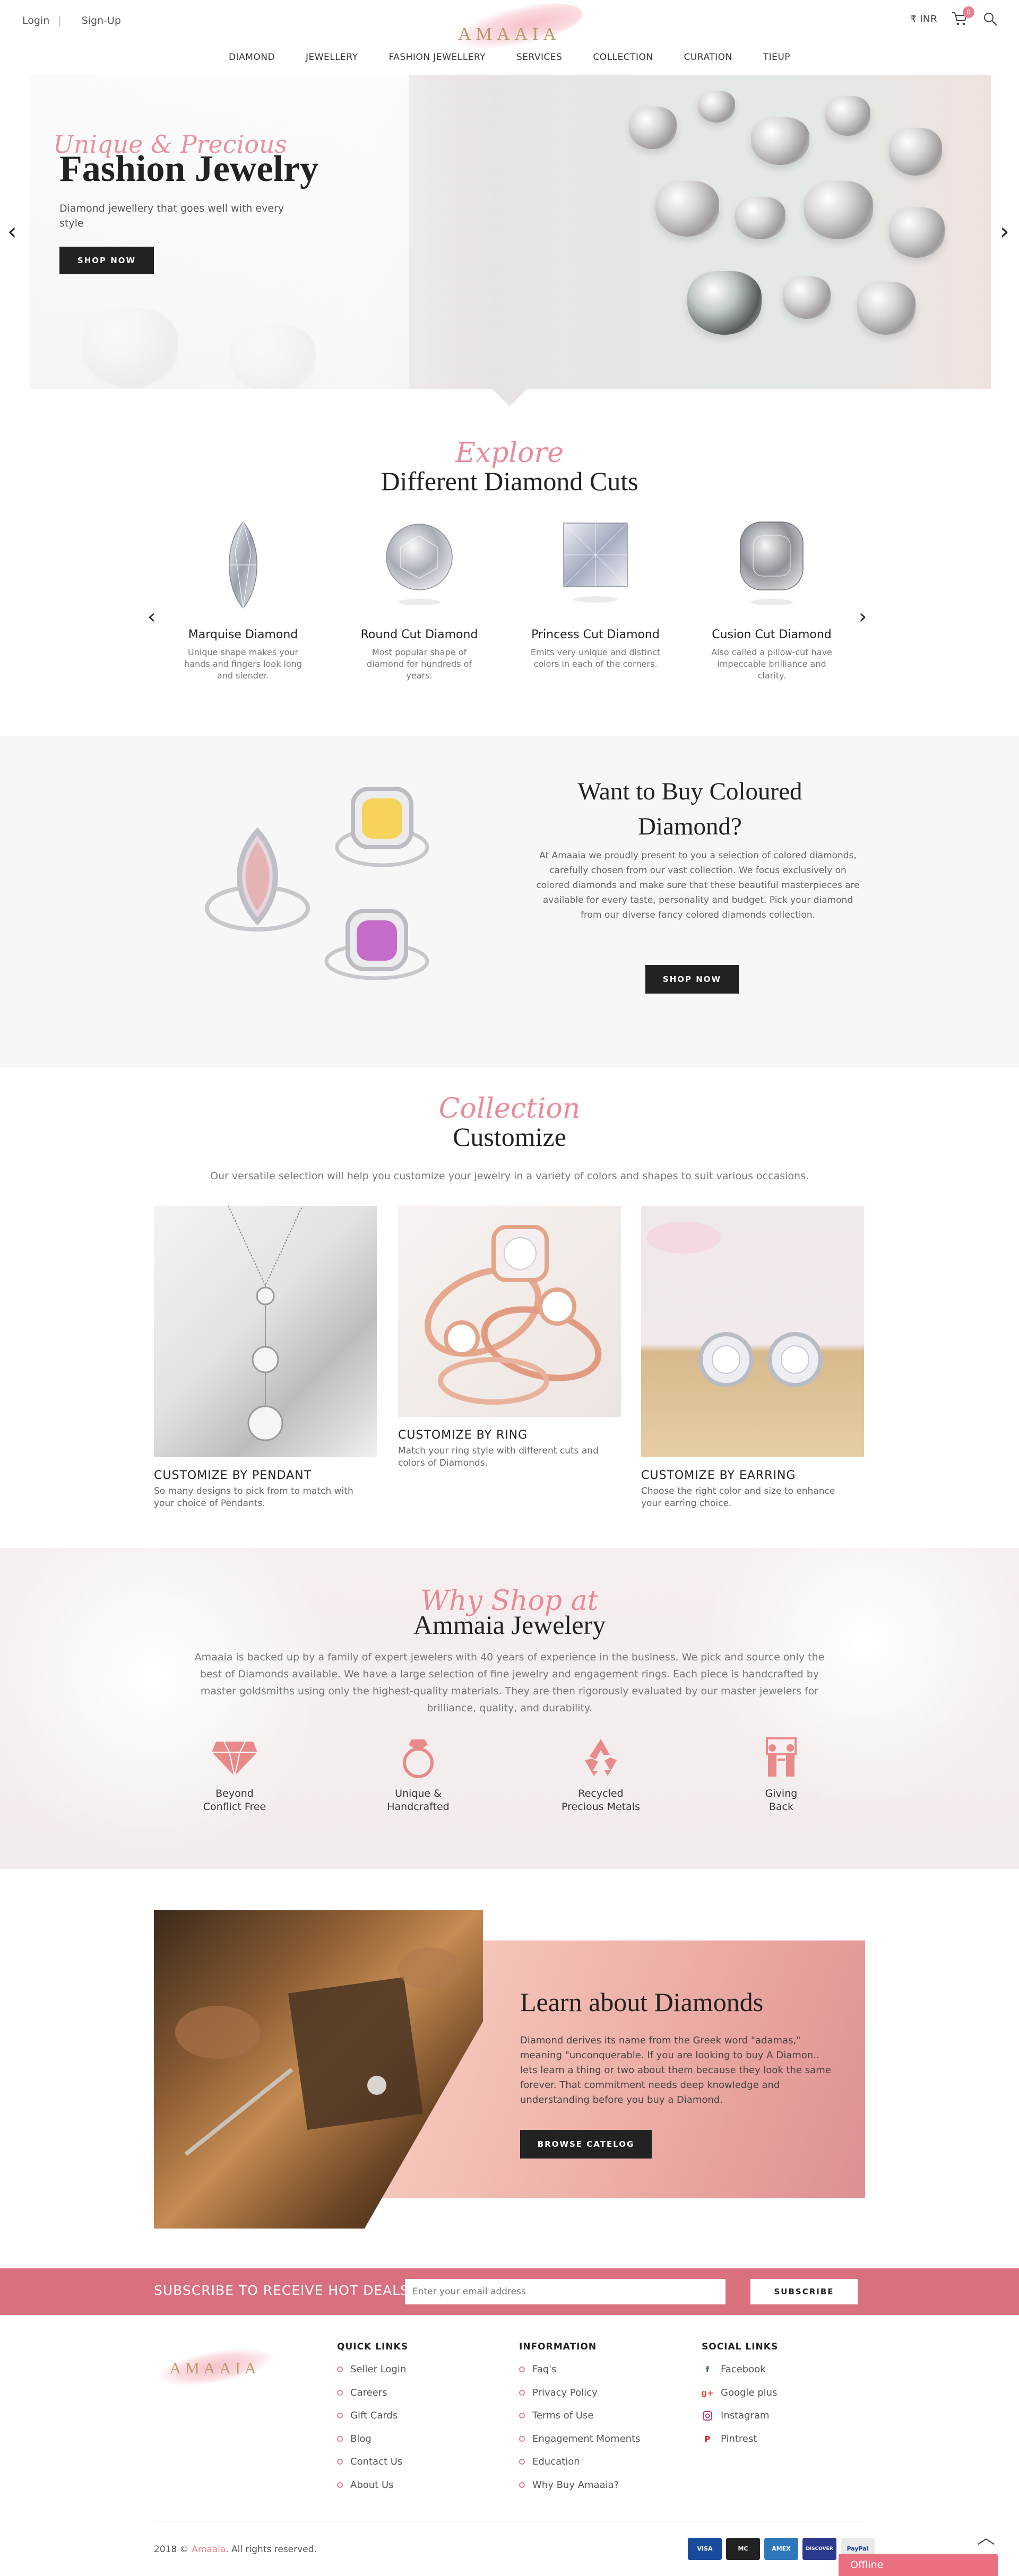 This screenshot has height=2576, width=1019. What do you see at coordinates (969, 12) in the screenshot?
I see `cart-count-badge: 0` at bounding box center [969, 12].